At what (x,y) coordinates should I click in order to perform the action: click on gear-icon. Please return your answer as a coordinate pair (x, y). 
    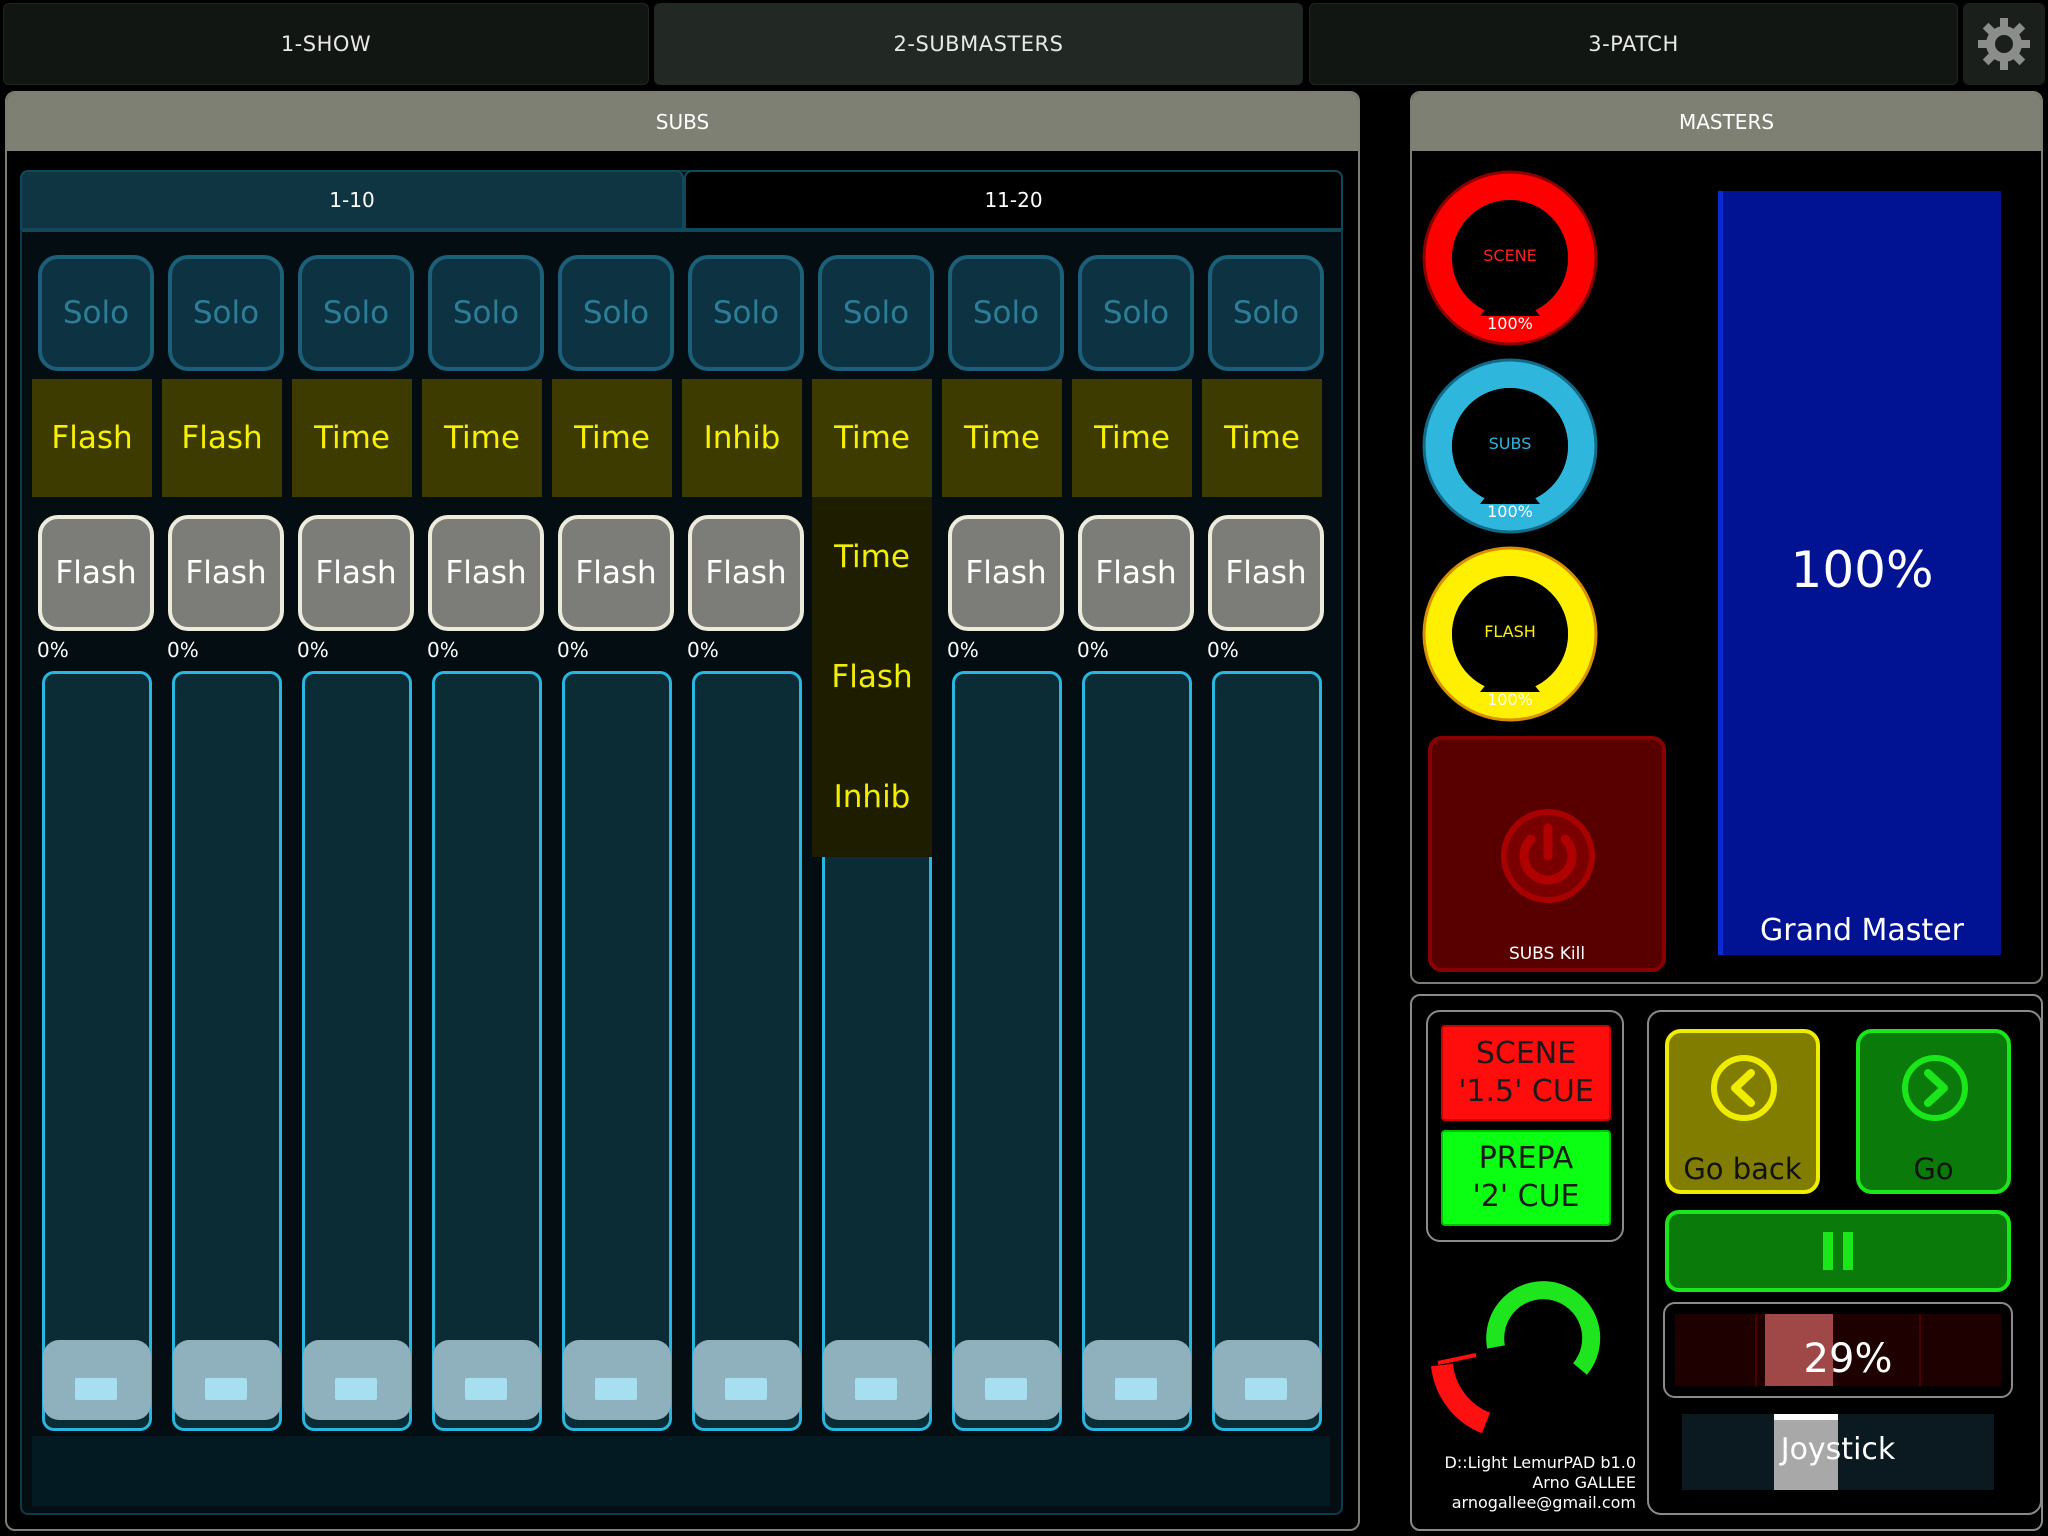
    Looking at the image, I should click on (2004, 44).